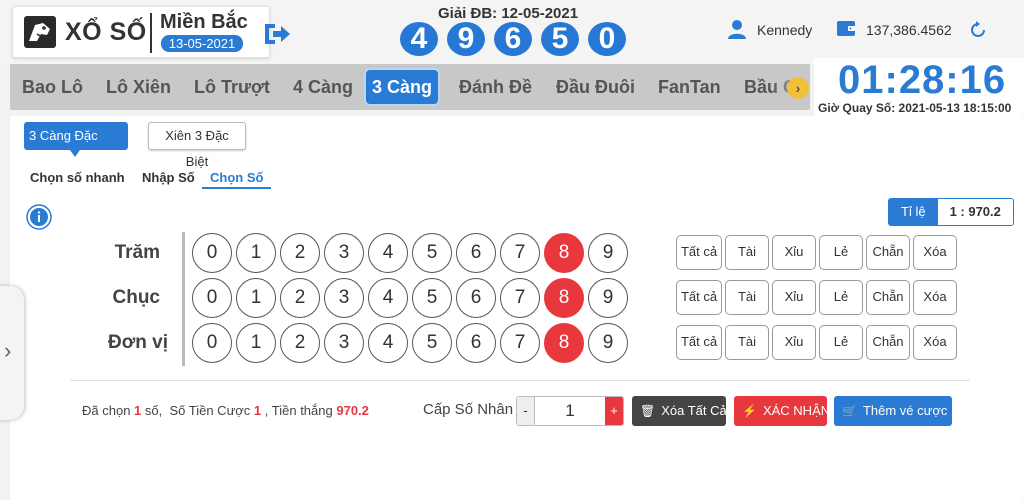  I want to click on quick-odd-button-tens: Lẻ, so click(841, 297).